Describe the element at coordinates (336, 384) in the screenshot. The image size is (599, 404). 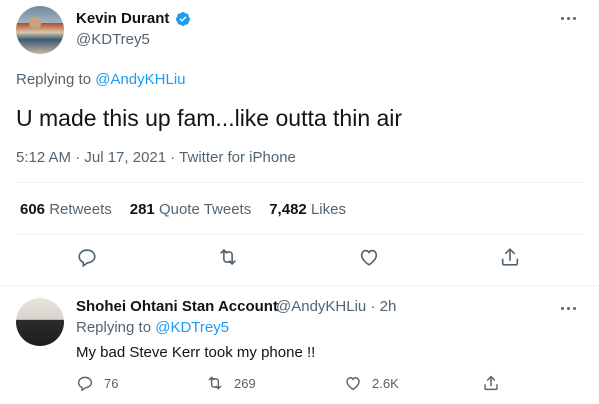
I see `reply-actions: 76 269 2.6K` at that location.